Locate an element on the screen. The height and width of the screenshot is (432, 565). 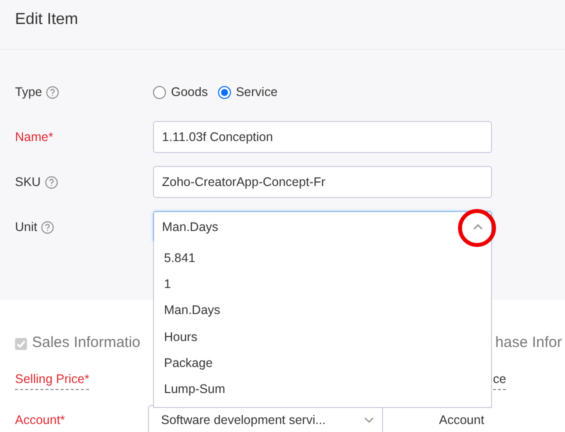
section-title: Sales Informatio is located at coordinates (86, 343).